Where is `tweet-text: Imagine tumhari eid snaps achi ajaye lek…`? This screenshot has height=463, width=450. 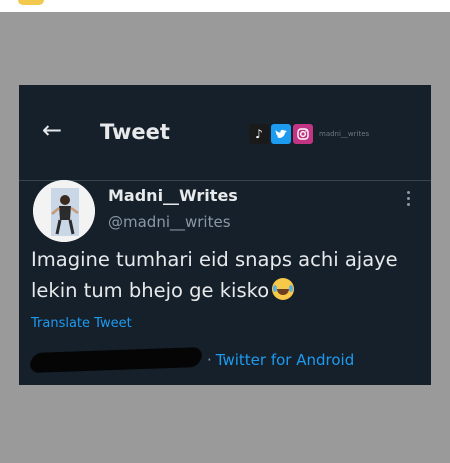 tweet-text: Imagine tumhari eid snaps achi ajaye lek… is located at coordinates (226, 275).